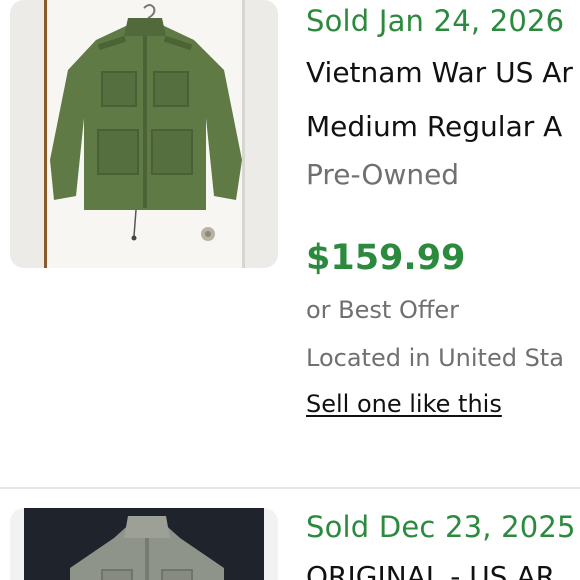  What do you see at coordinates (435, 21) in the screenshot?
I see `sold-date: Sold Jan 24, 2026` at bounding box center [435, 21].